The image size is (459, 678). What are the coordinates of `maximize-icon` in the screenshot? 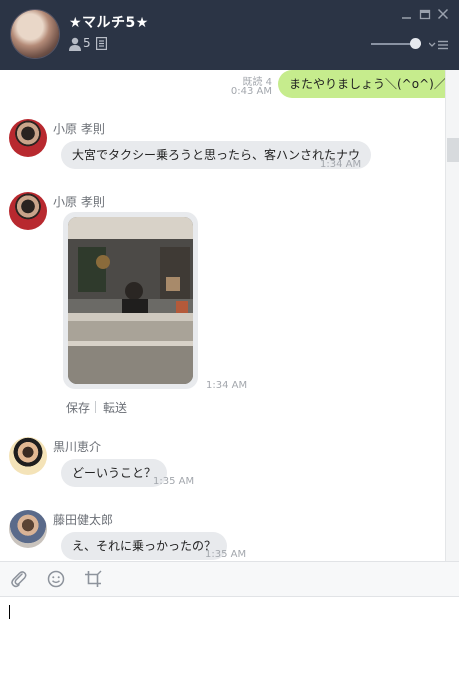 It's located at (425, 14).